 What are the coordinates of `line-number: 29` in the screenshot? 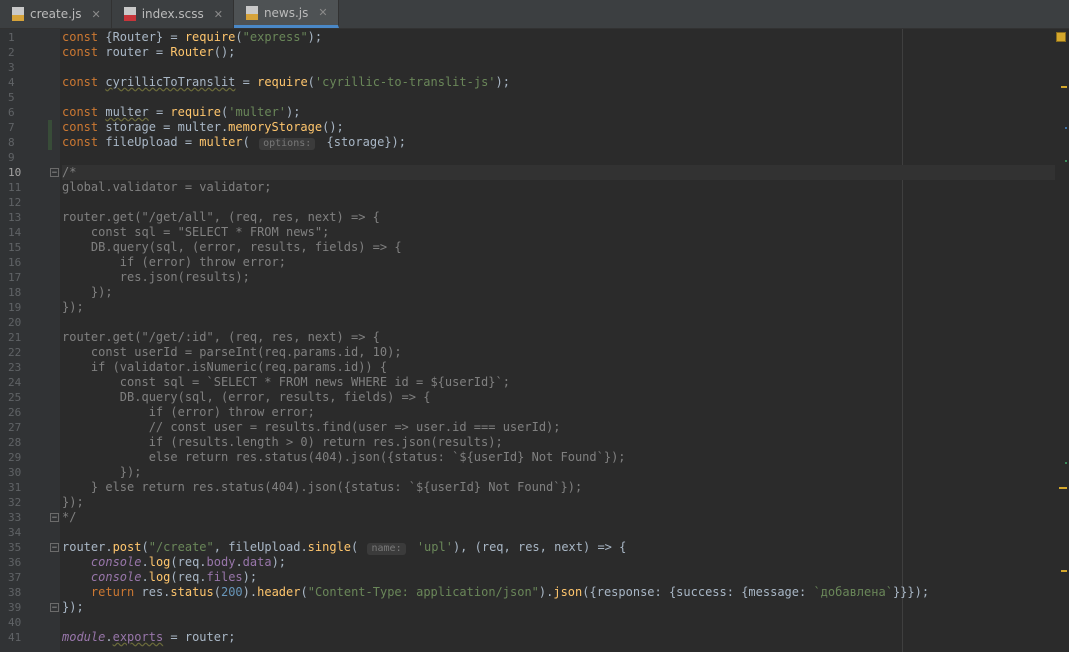 It's located at (15, 457).